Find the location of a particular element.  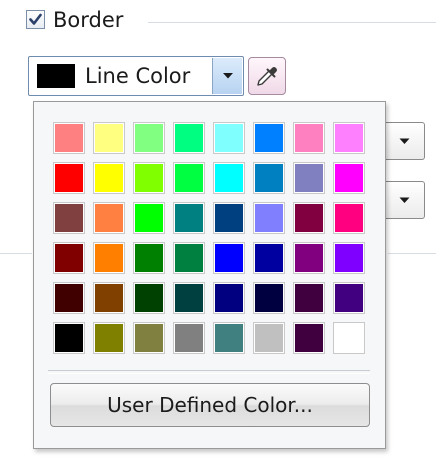

group-divider-lower-right is located at coordinates (412, 253).